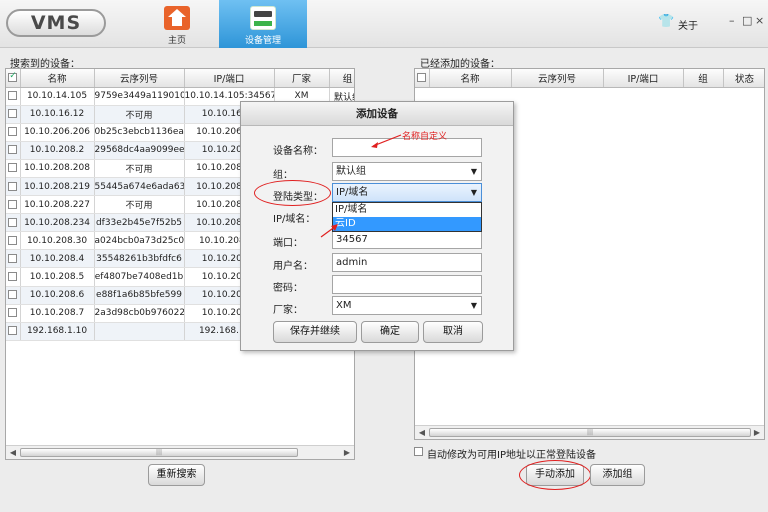  I want to click on port-label: 端口：, so click(288, 243).